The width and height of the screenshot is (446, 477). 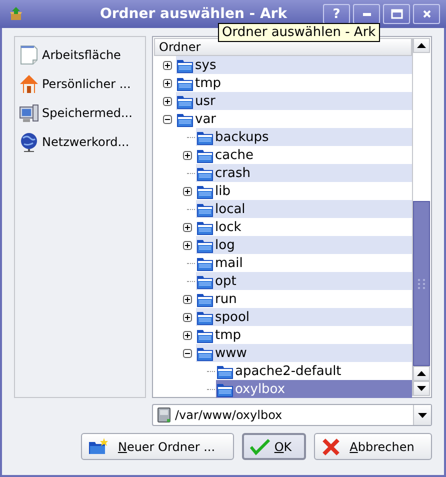 I want to click on tree-item: cache, so click(x=304, y=155).